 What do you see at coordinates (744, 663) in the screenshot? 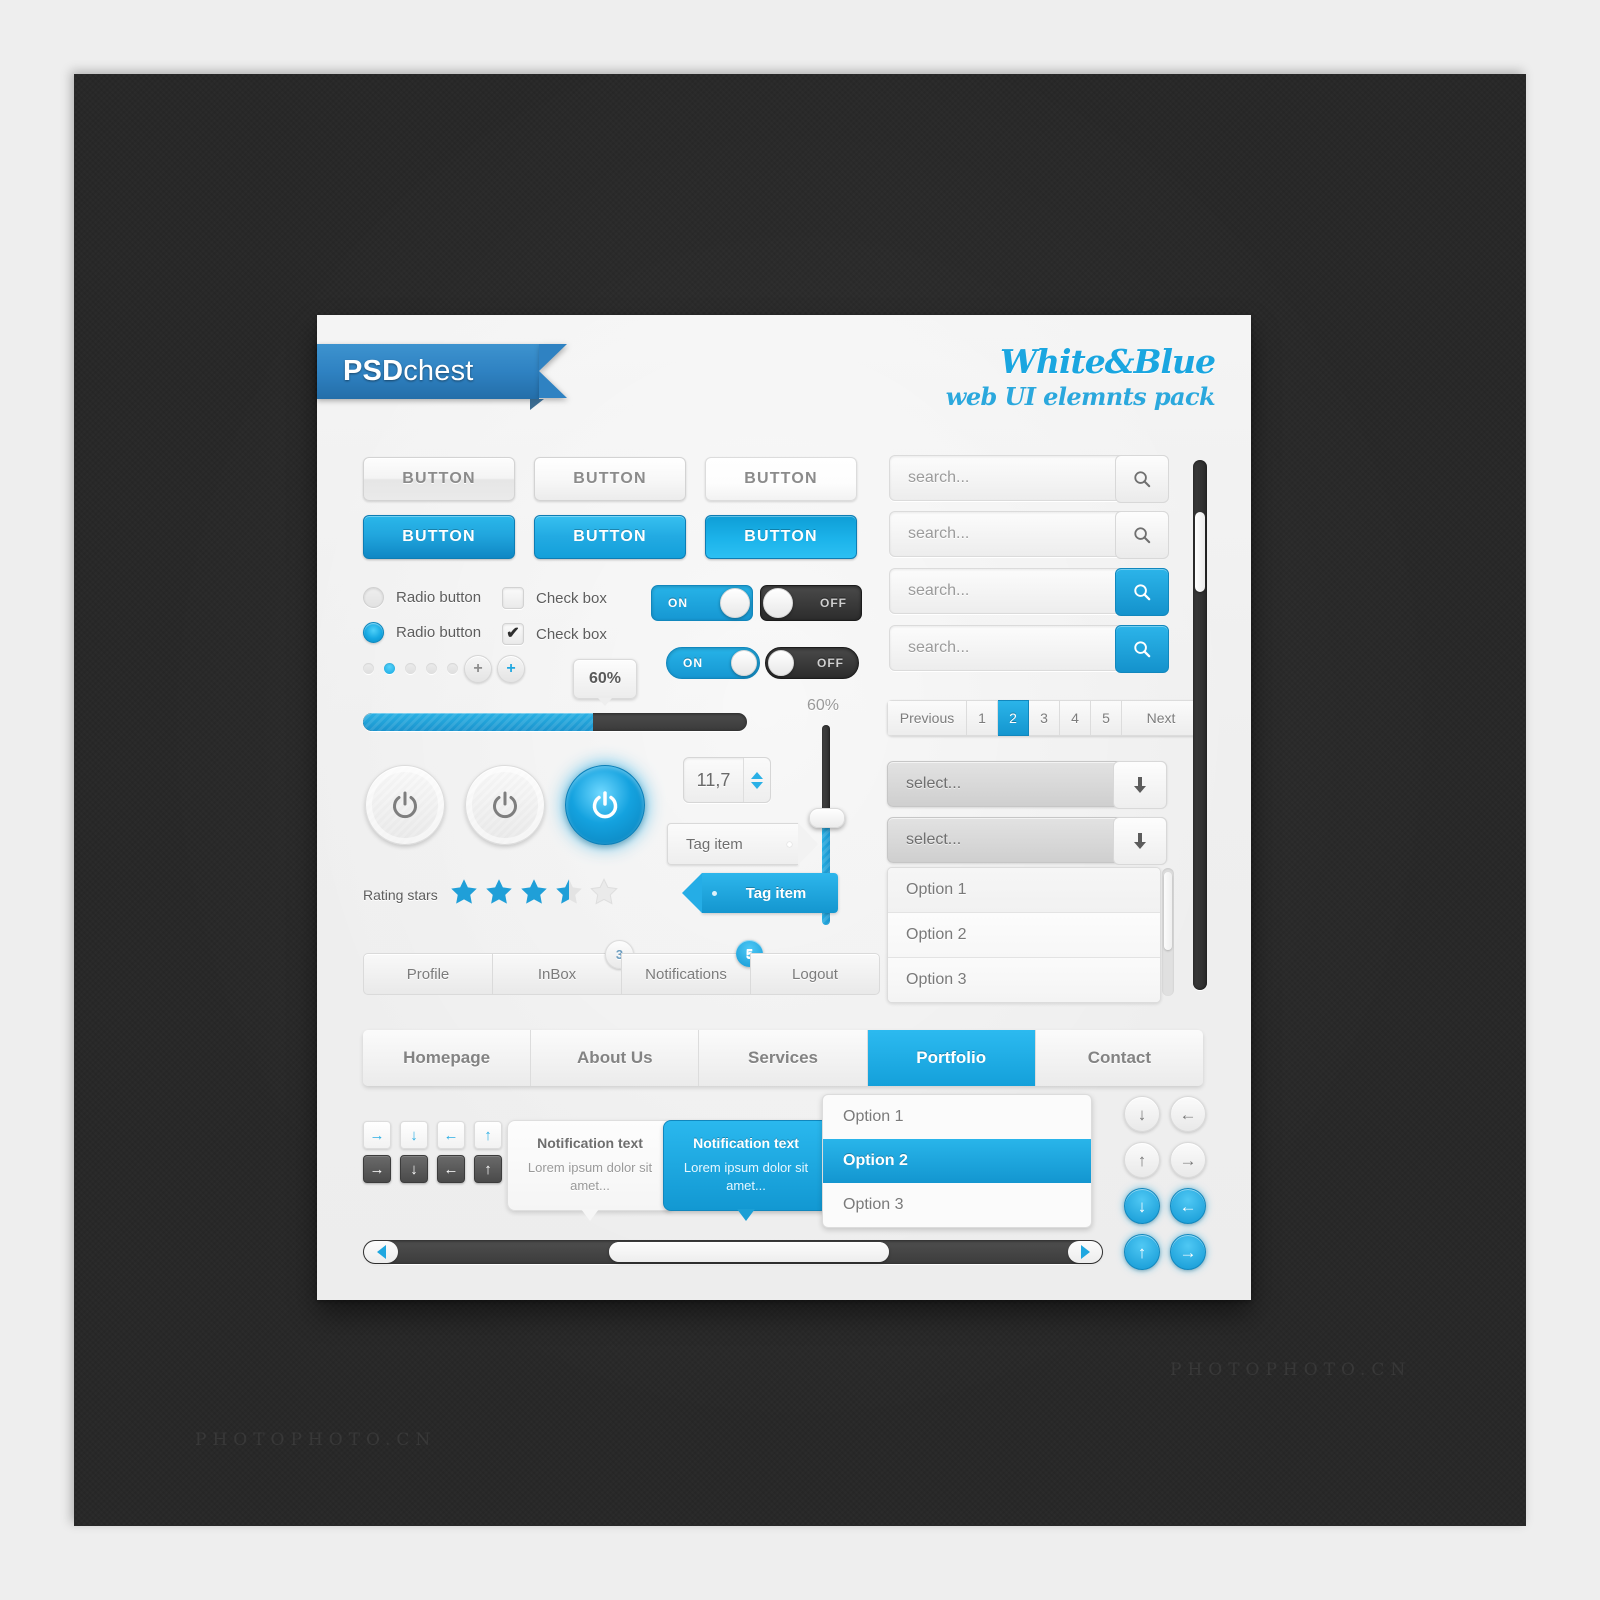
I see `toggle-small-on-knob` at bounding box center [744, 663].